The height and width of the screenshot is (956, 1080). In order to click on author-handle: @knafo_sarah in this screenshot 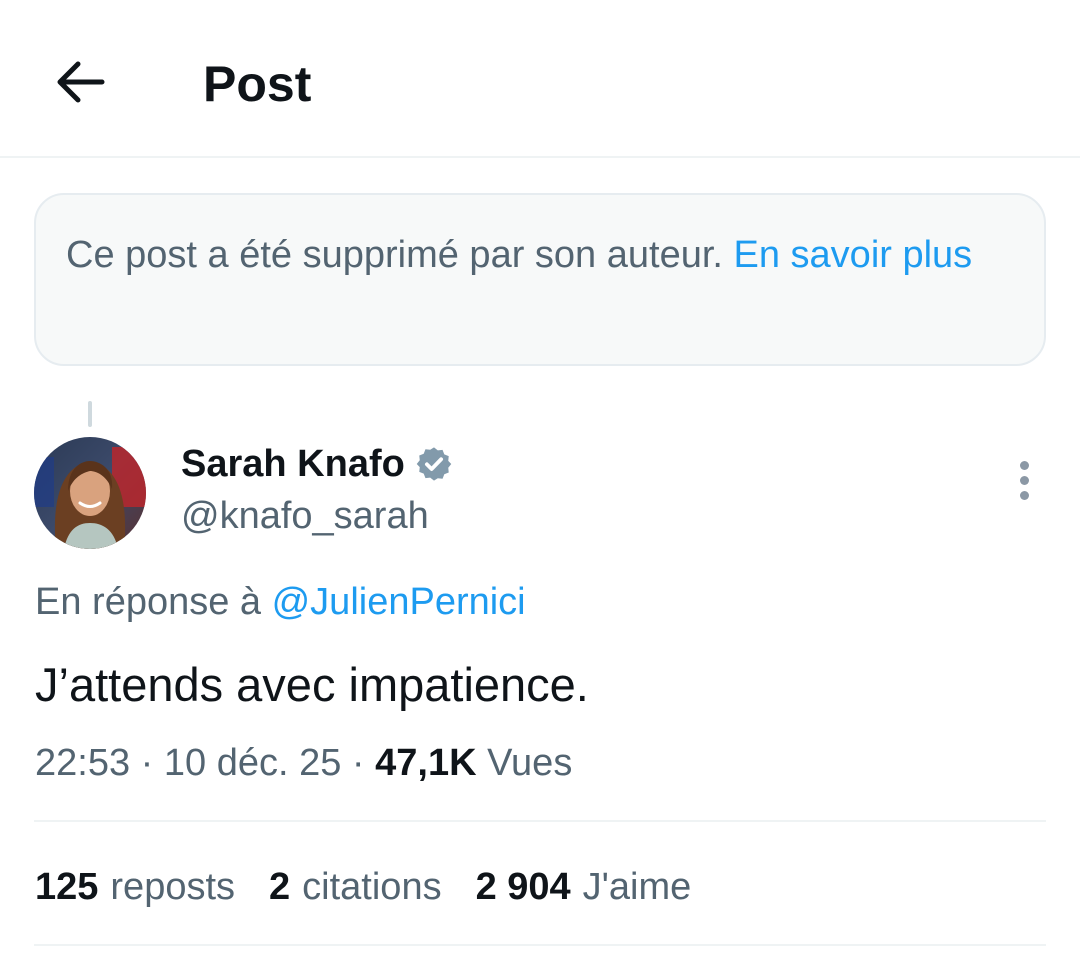, I will do `click(305, 516)`.